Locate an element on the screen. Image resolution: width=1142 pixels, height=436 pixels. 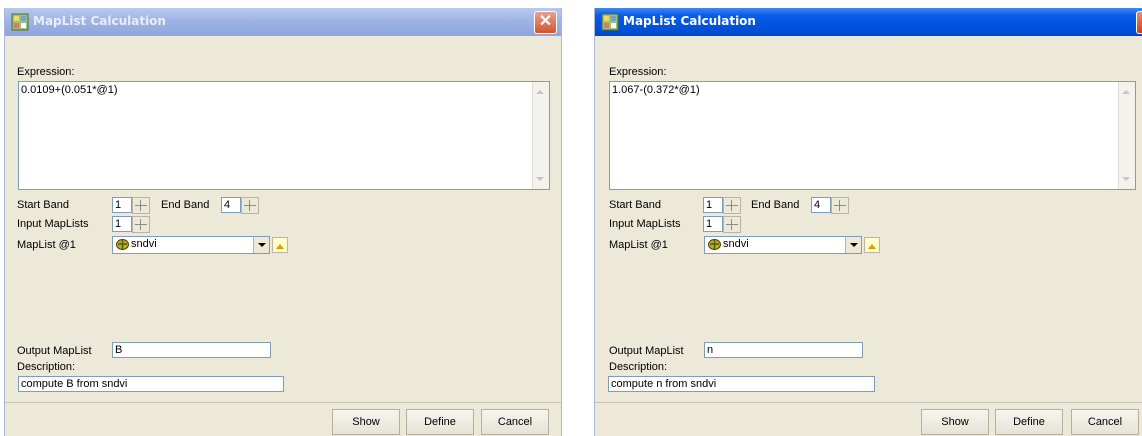
expression-text: 1.067-(0.372*@1) is located at coordinates (656, 90).